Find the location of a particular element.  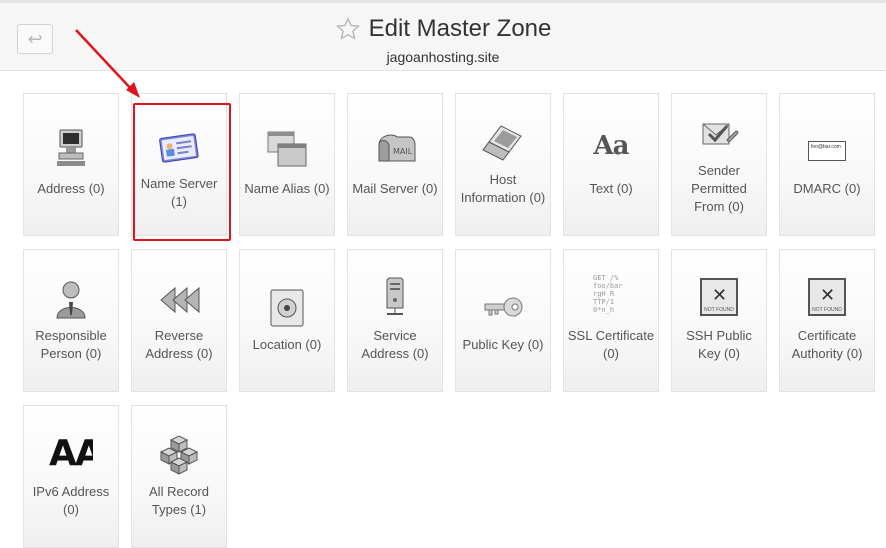

tile-label: (1) is located at coordinates (179, 201).